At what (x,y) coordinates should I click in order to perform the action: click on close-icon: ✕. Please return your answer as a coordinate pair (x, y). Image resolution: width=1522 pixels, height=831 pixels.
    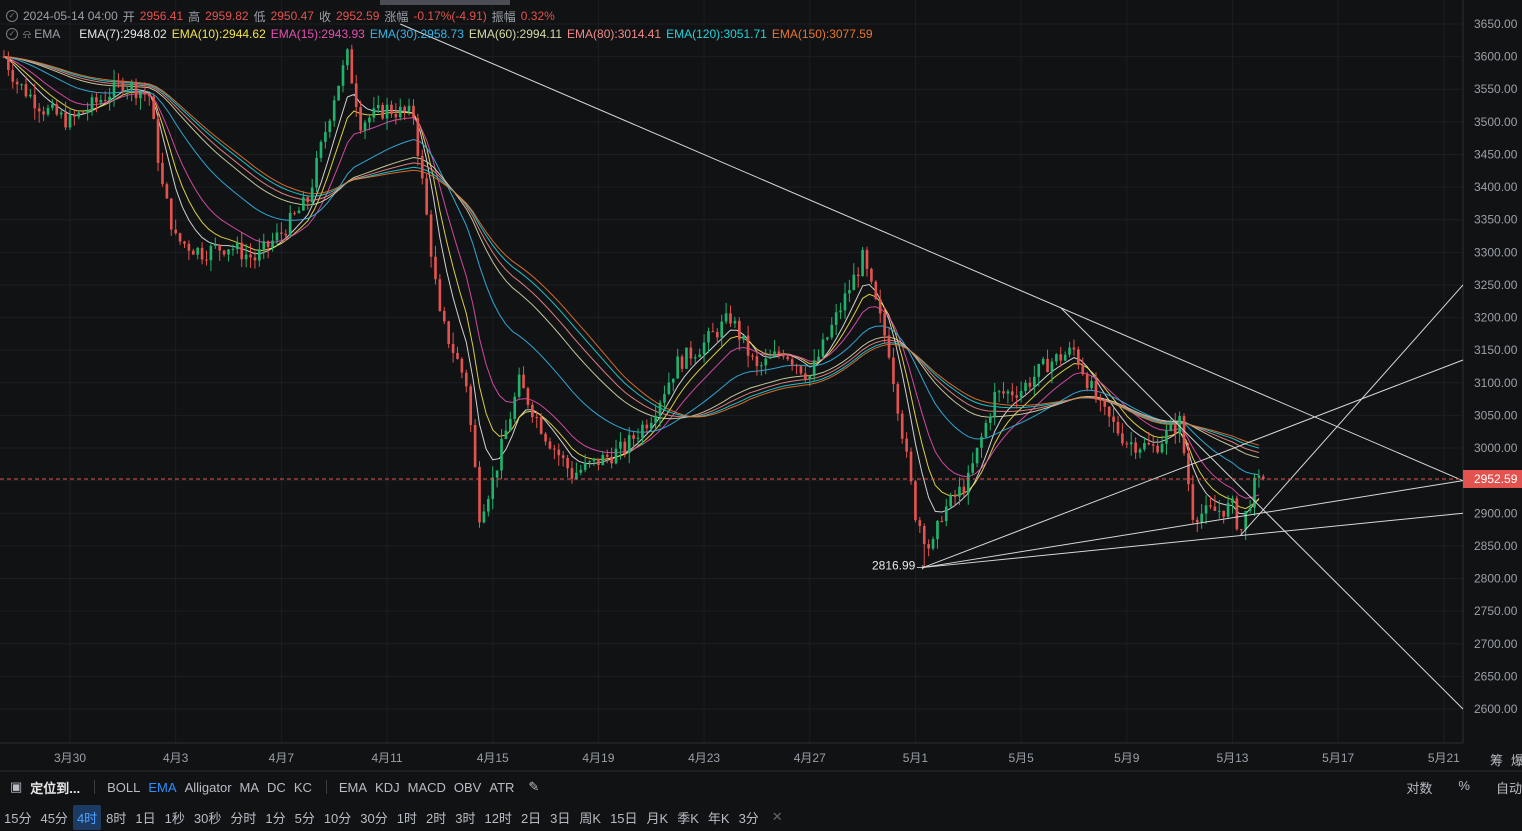
    Looking at the image, I should click on (777, 817).